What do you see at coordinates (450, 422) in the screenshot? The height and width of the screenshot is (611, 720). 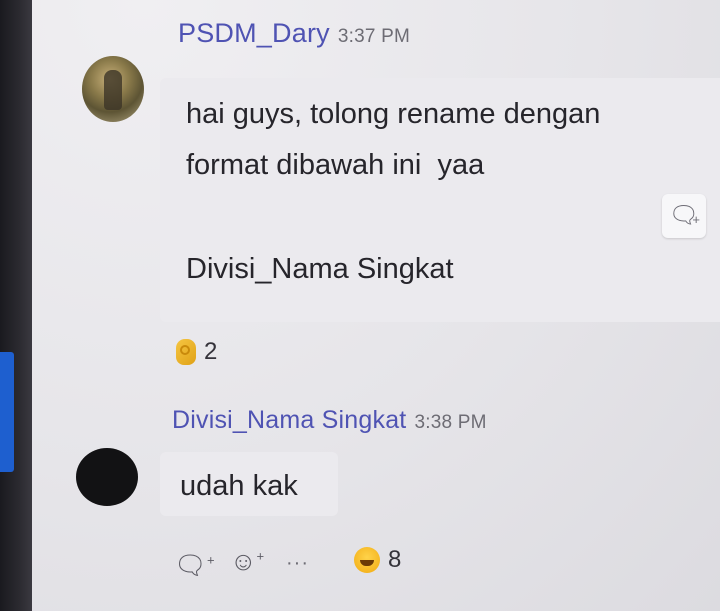 I see `message-time: 3:38 PM` at bounding box center [450, 422].